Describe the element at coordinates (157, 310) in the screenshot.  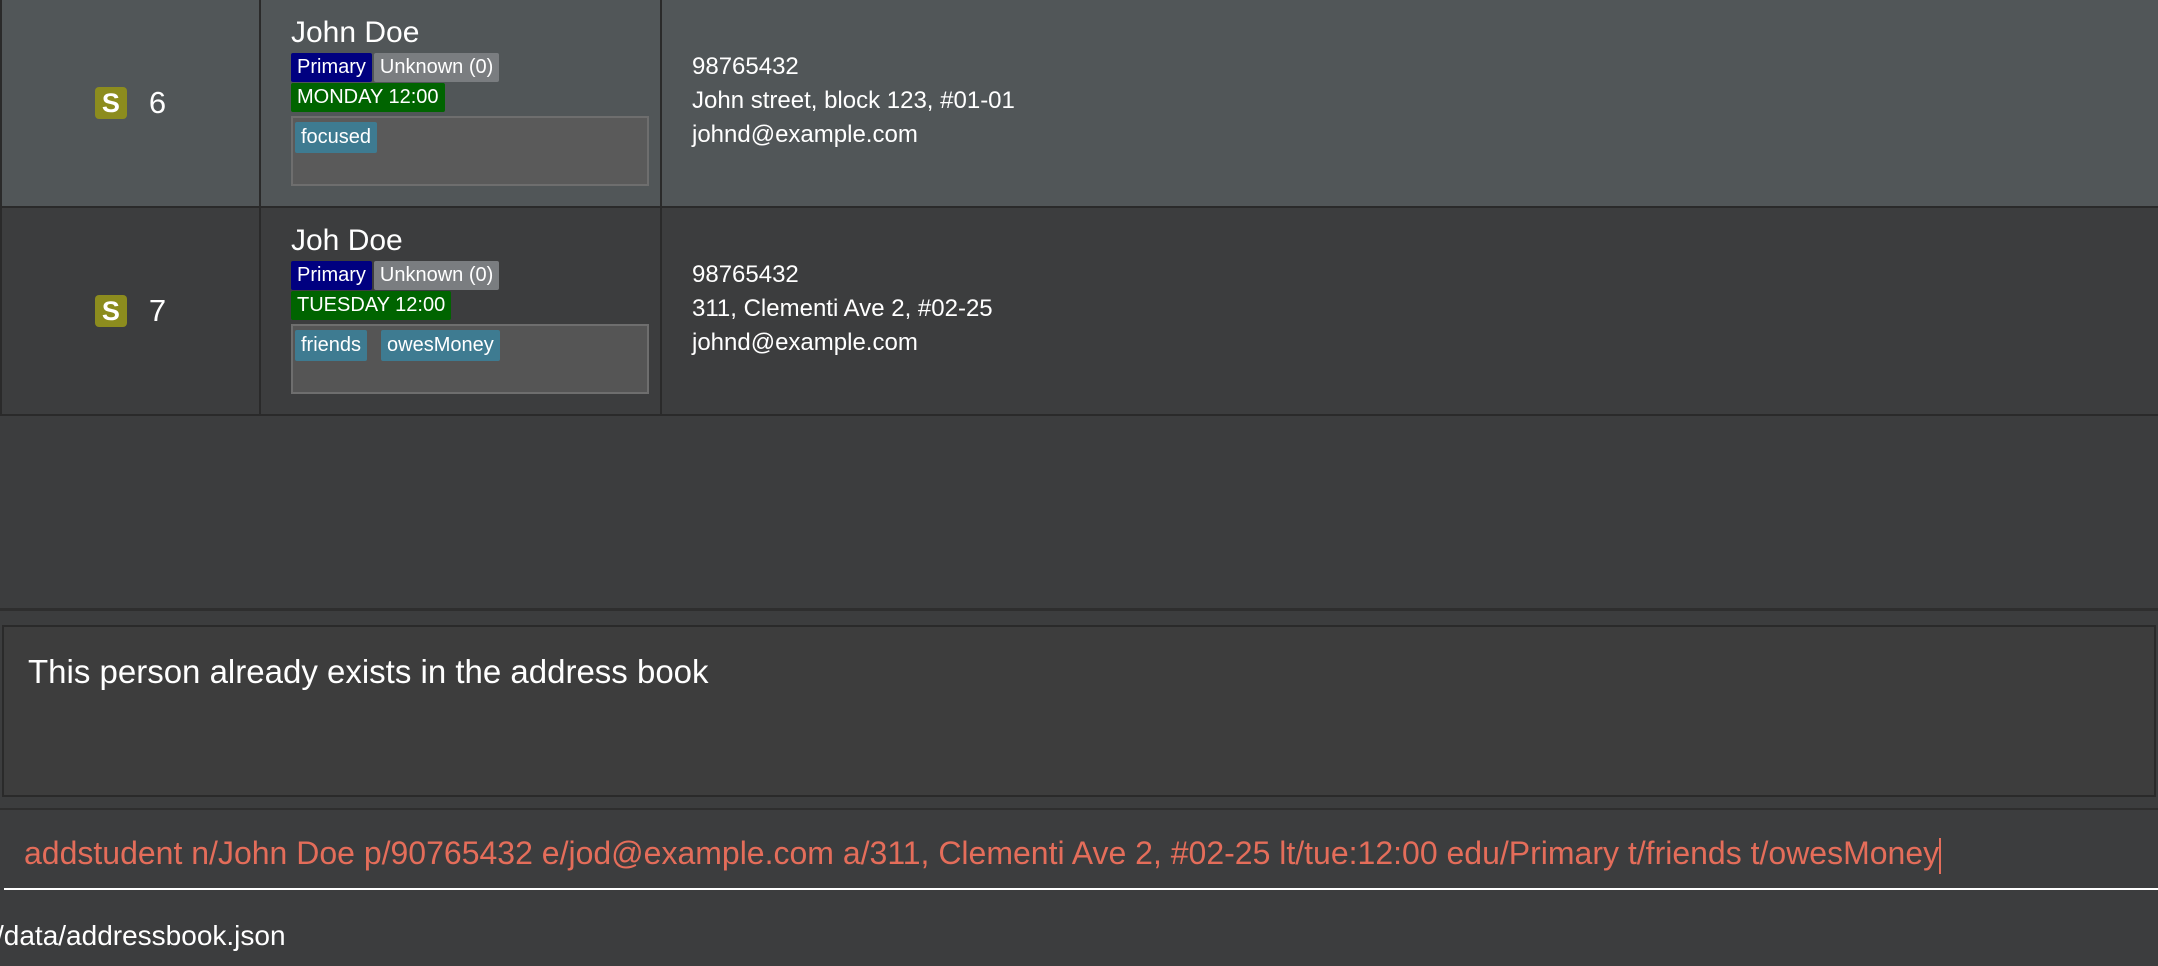
I see `person-index: 7` at that location.